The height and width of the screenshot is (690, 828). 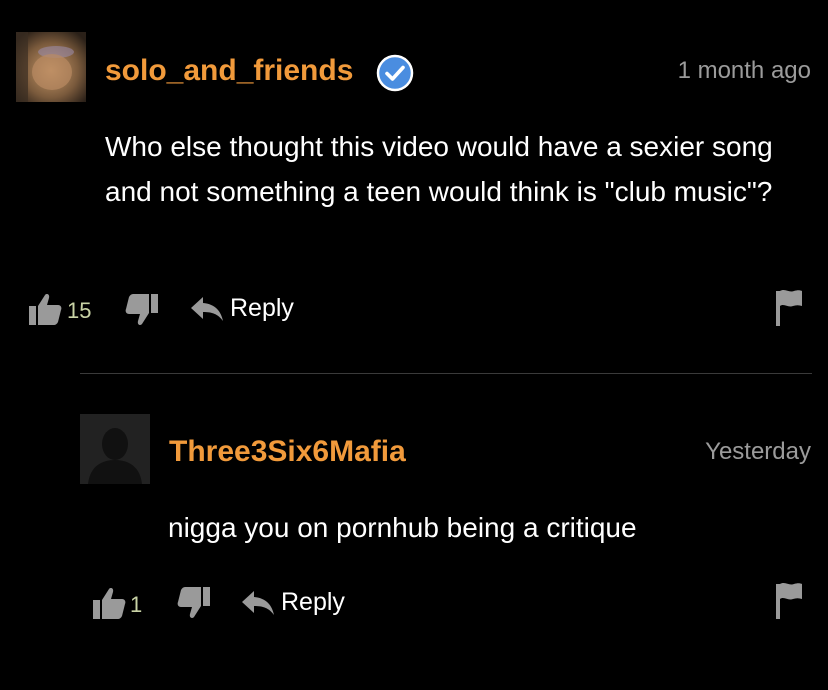 I want to click on comment-username: Three3Six6Mafia, so click(x=287, y=452).